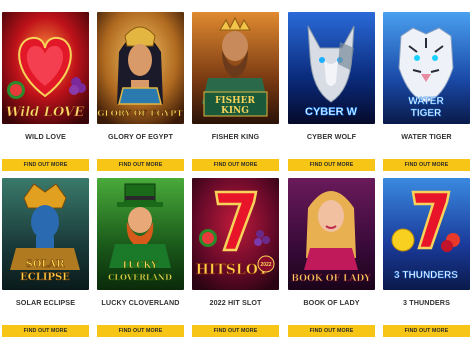  I want to click on game-thumbnail: FISHER KING, so click(235, 68).